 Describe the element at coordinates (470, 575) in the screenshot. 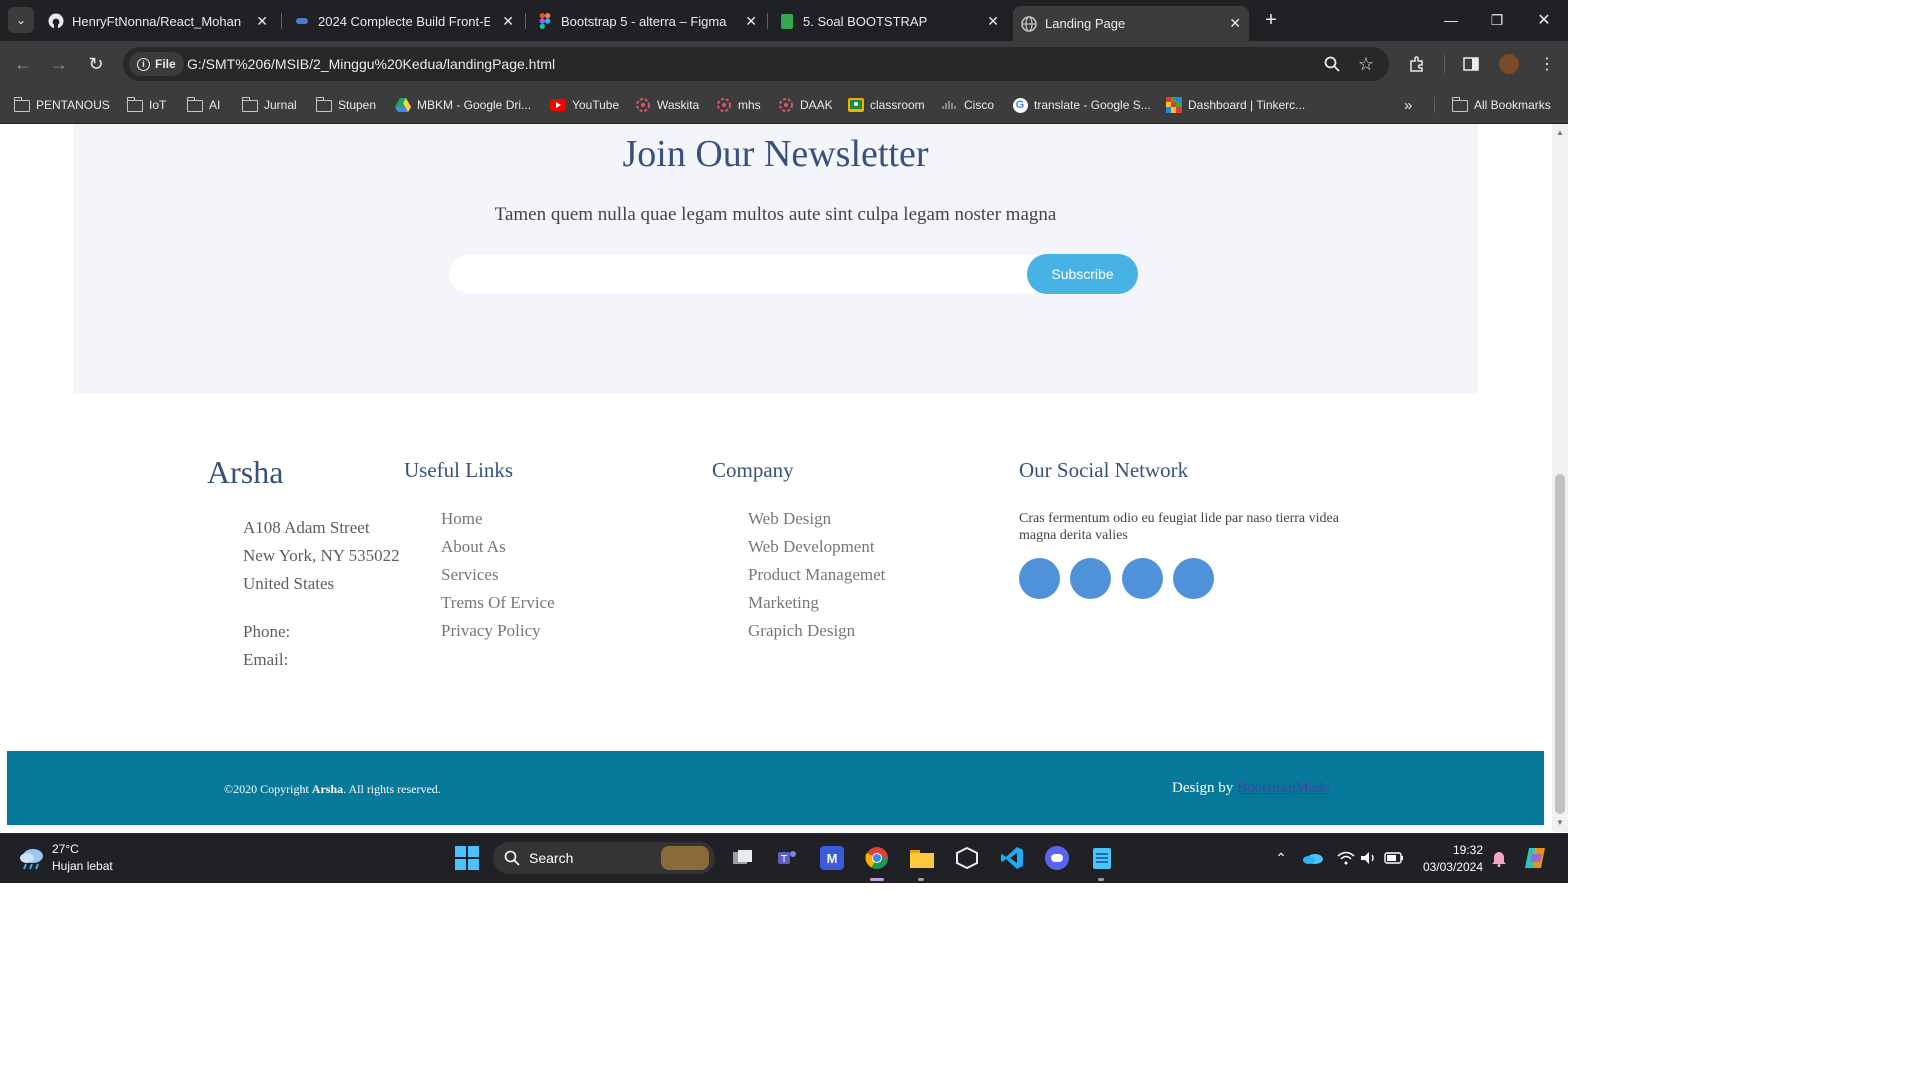

I see `footer-link-services: Services` at that location.